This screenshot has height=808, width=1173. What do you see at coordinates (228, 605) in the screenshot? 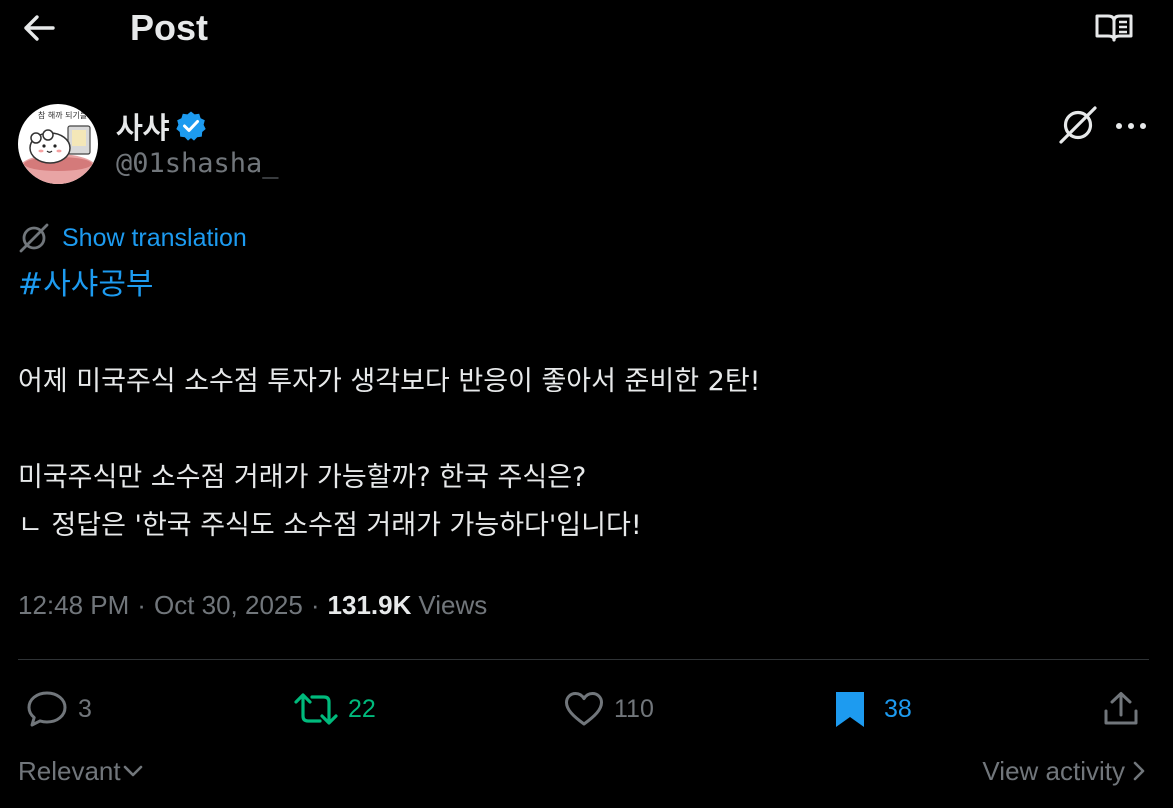
I see `post-date: Oct 30, 2025` at bounding box center [228, 605].